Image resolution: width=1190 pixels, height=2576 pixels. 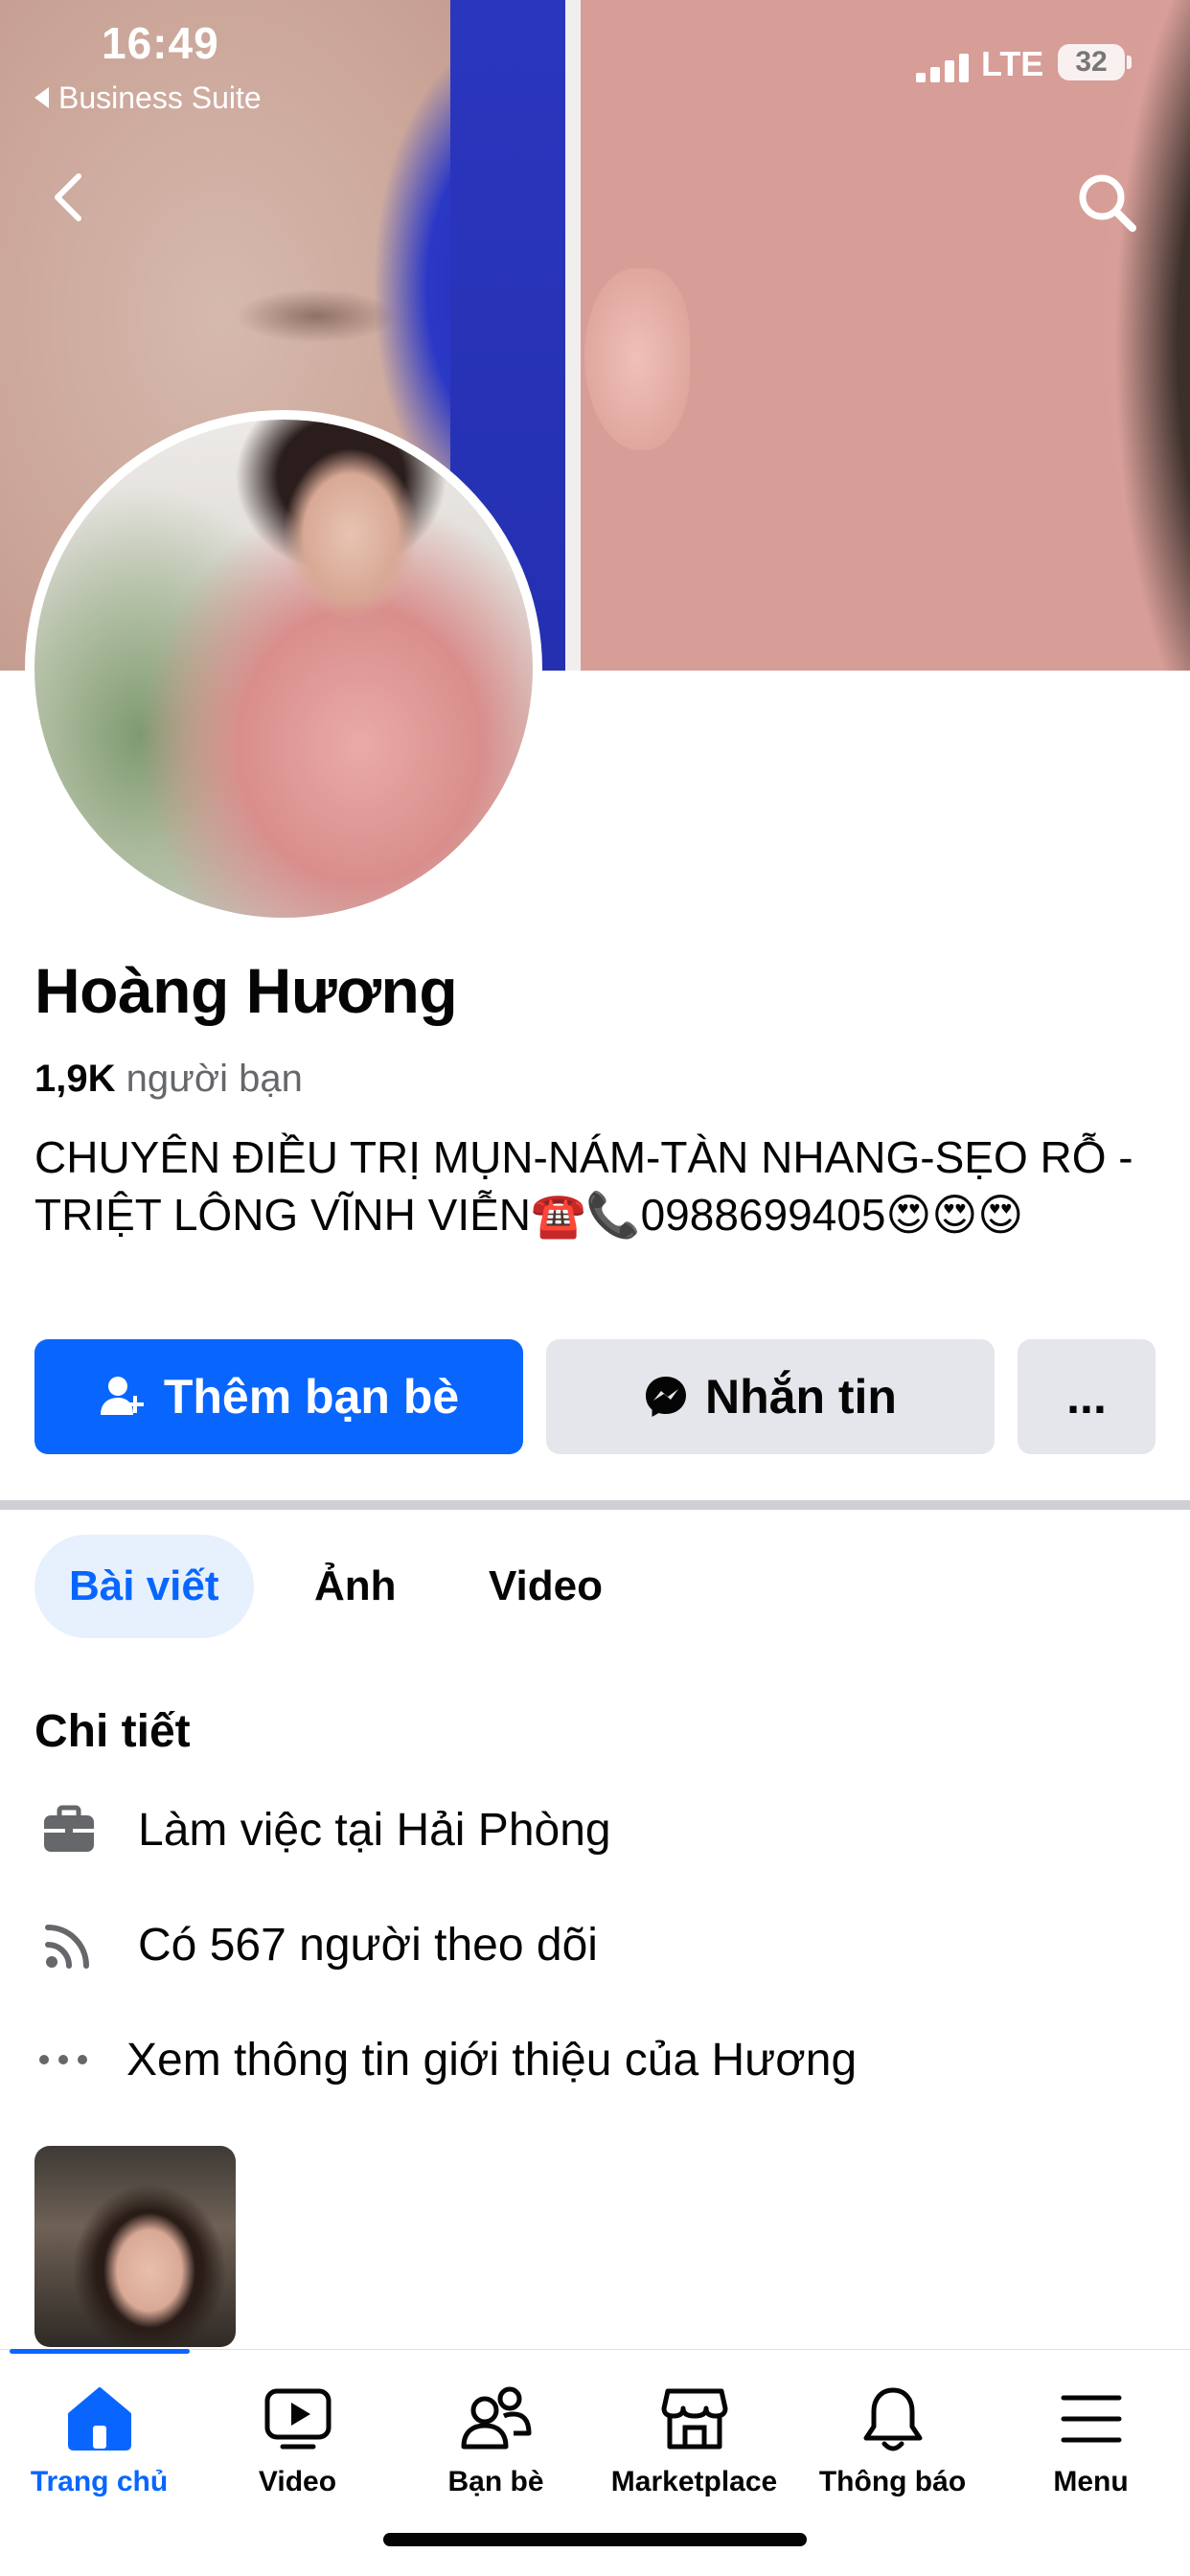 What do you see at coordinates (1092, 62) in the screenshot?
I see `battery-icon: 32` at bounding box center [1092, 62].